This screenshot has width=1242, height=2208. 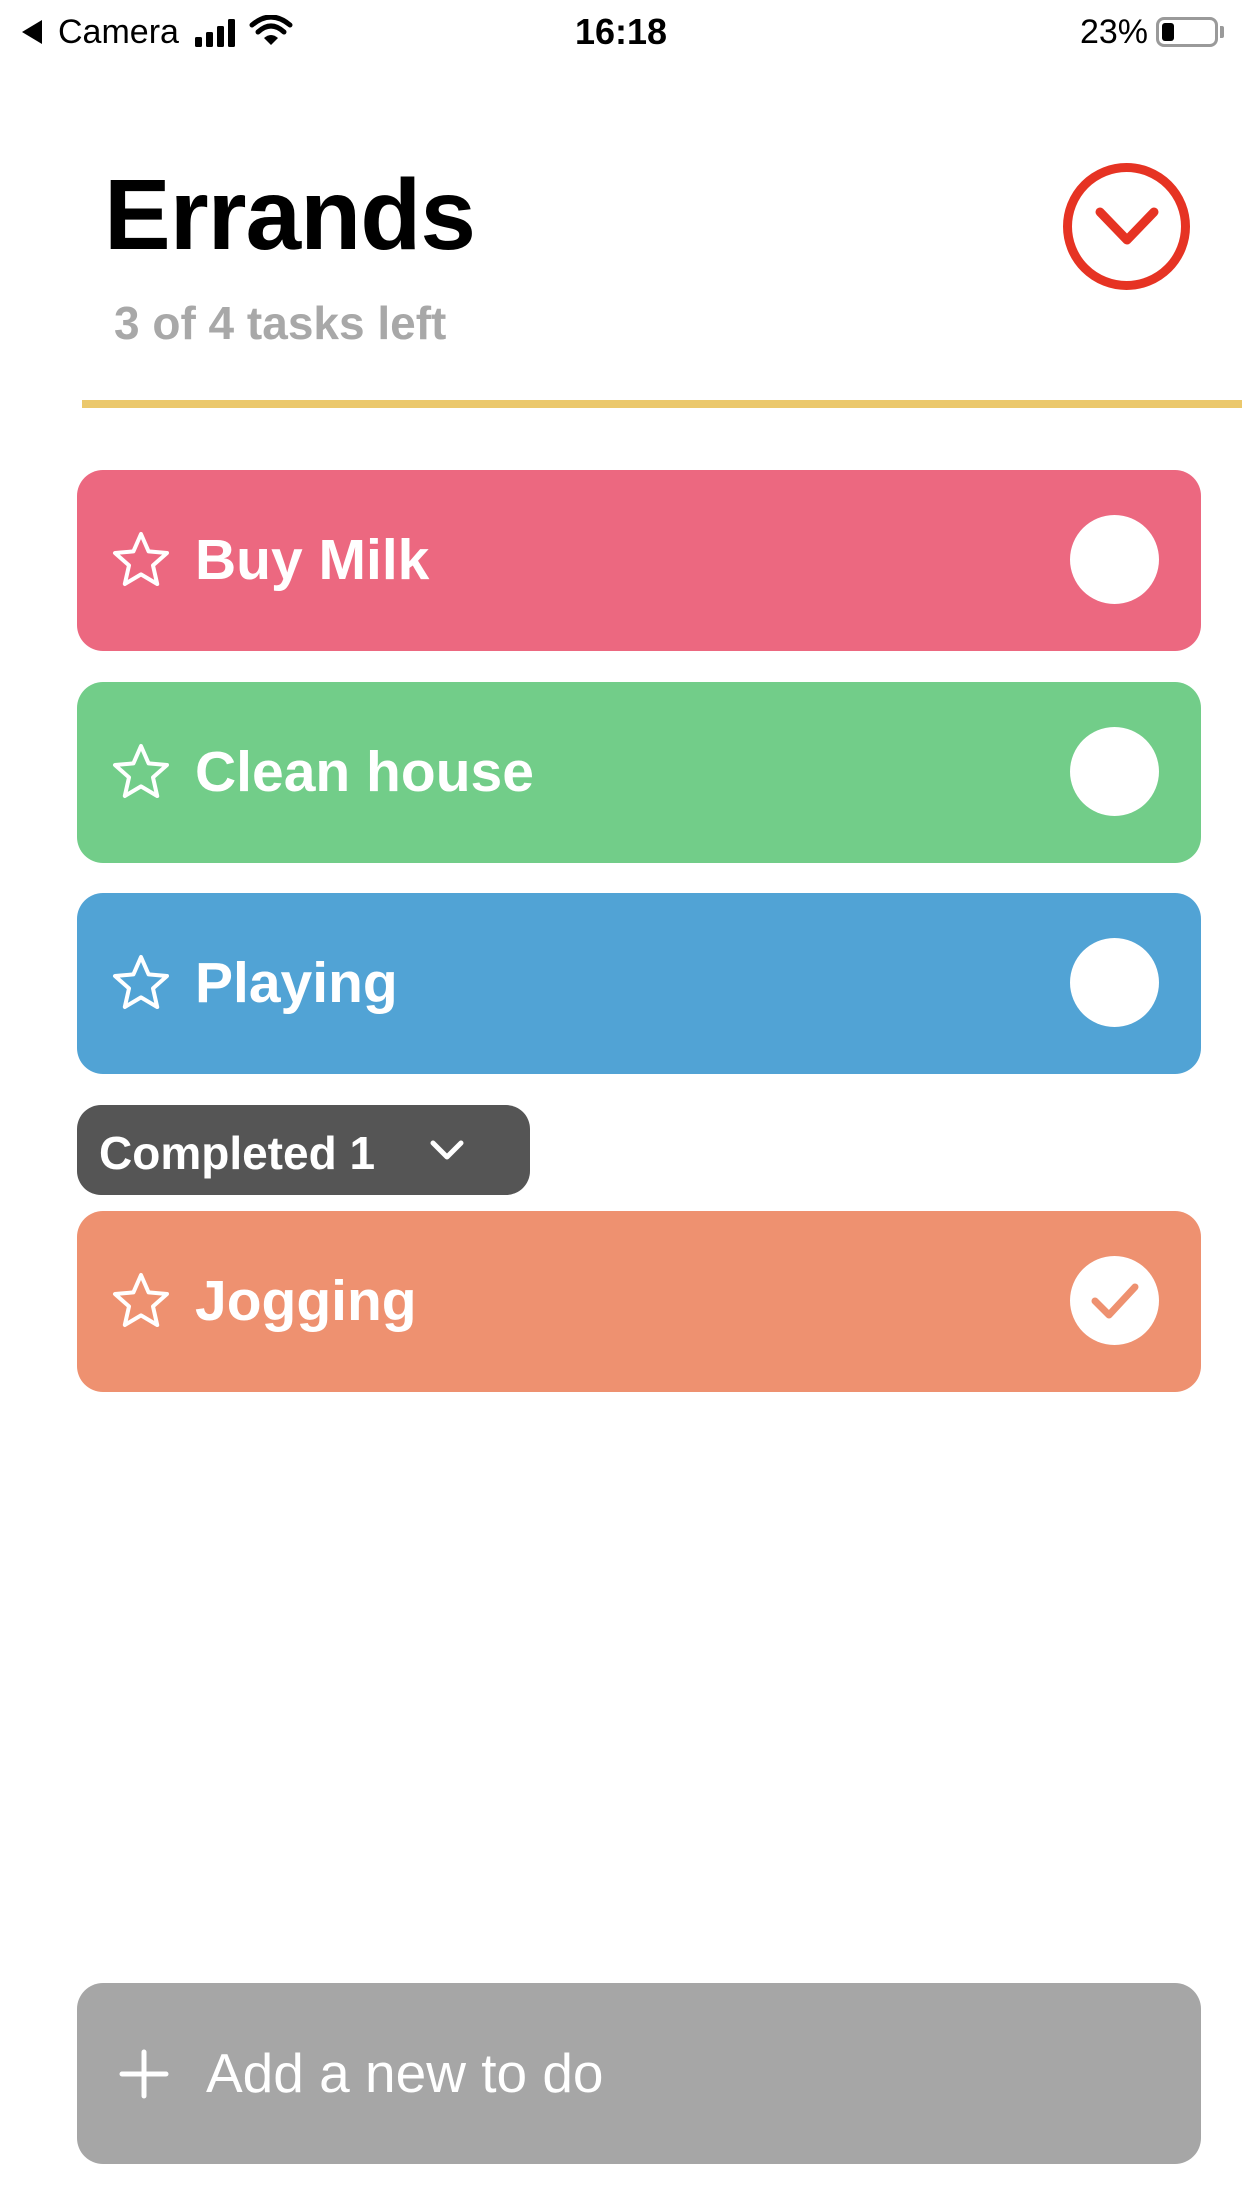 I want to click on add-todo-input: Add a new to do, so click(x=405, y=2073).